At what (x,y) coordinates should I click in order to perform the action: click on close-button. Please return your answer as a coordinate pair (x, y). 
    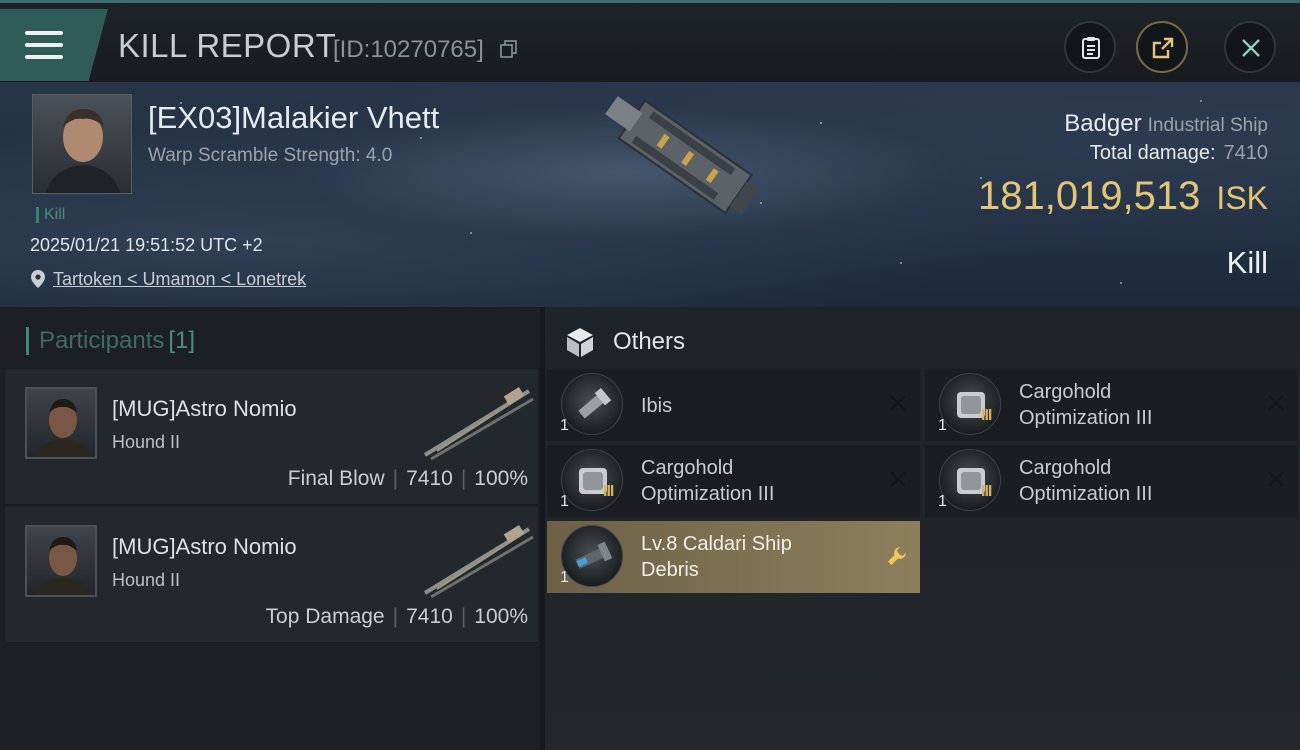
    Looking at the image, I should click on (1250, 47).